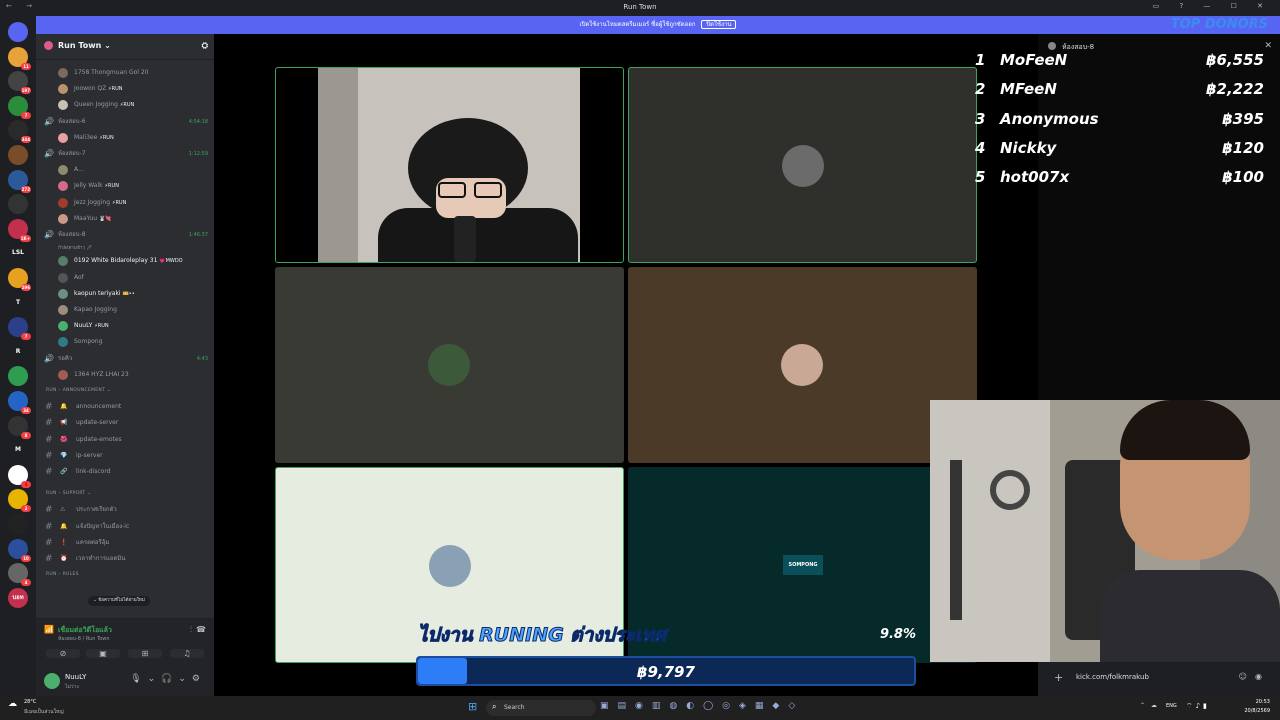 The height and width of the screenshot is (720, 1280). What do you see at coordinates (191, 630) in the screenshot?
I see `noise-suppression-icon: ⫶` at bounding box center [191, 630].